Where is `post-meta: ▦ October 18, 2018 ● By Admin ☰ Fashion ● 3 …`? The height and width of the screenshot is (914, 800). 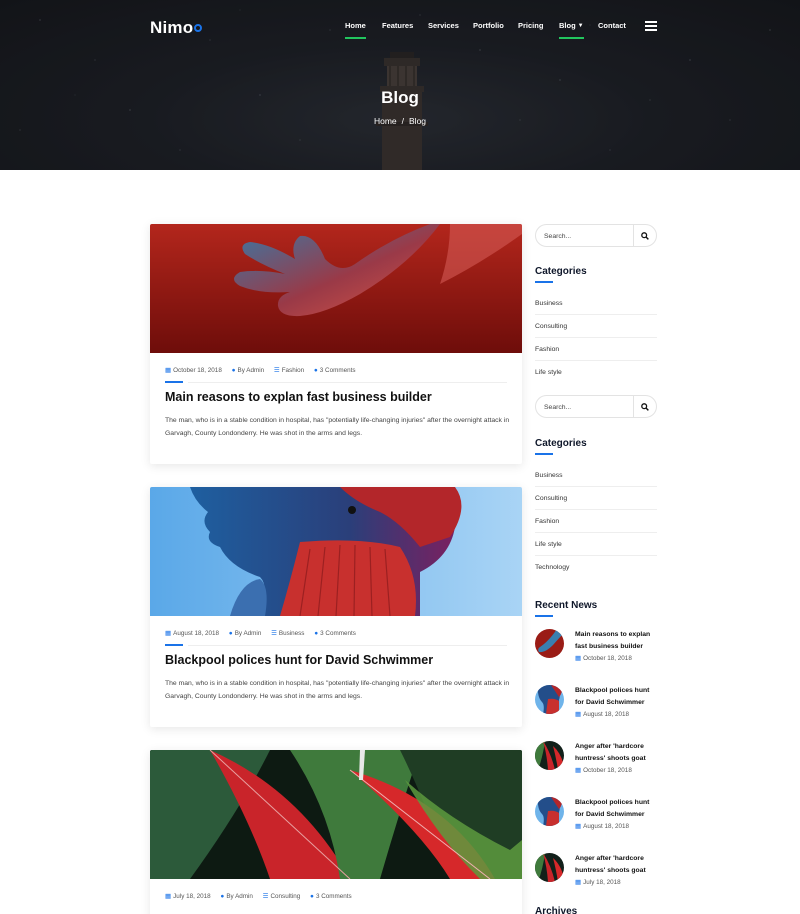 post-meta: ▦ October 18, 2018 ● By Admin ☰ Fashion ● 3 … is located at coordinates (264, 370).